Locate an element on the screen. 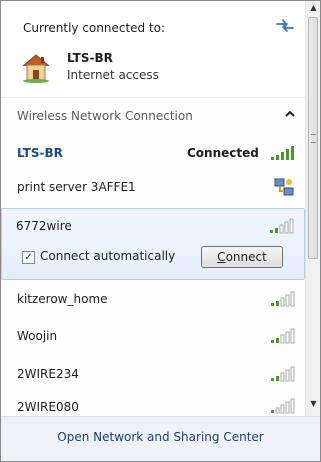 The height and width of the screenshot is (462, 321). connect-button-label: onnect is located at coordinates (246, 257).